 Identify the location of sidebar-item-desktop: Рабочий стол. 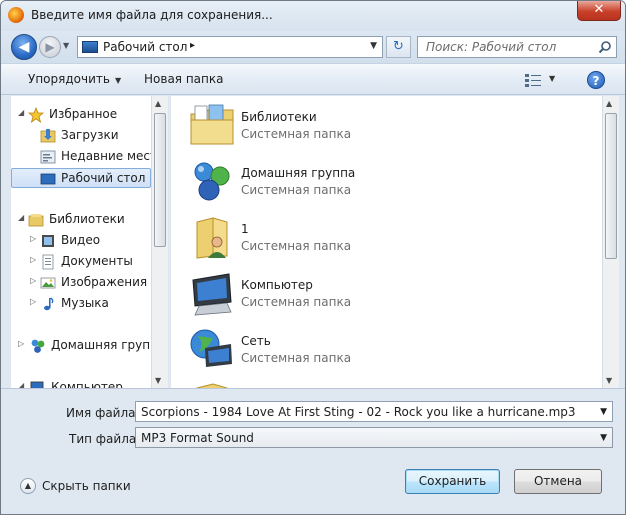
(81, 178).